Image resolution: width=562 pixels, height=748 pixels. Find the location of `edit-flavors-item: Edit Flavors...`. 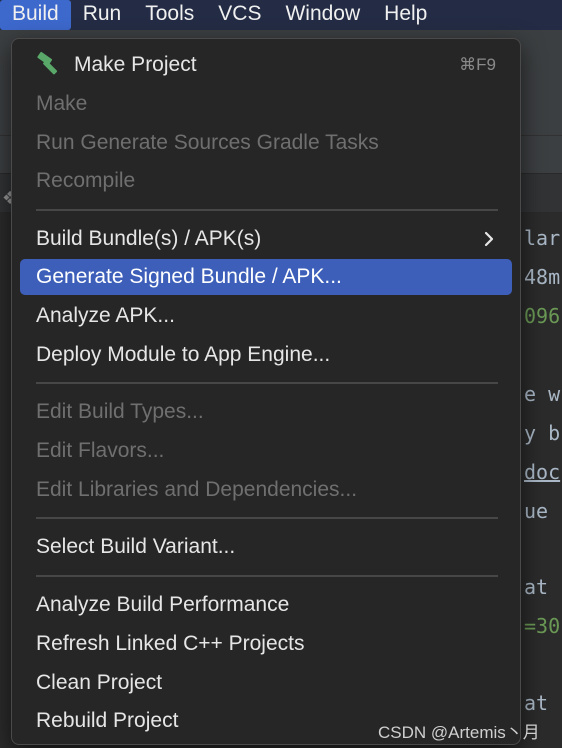

edit-flavors-item: Edit Flavors... is located at coordinates (266, 451).